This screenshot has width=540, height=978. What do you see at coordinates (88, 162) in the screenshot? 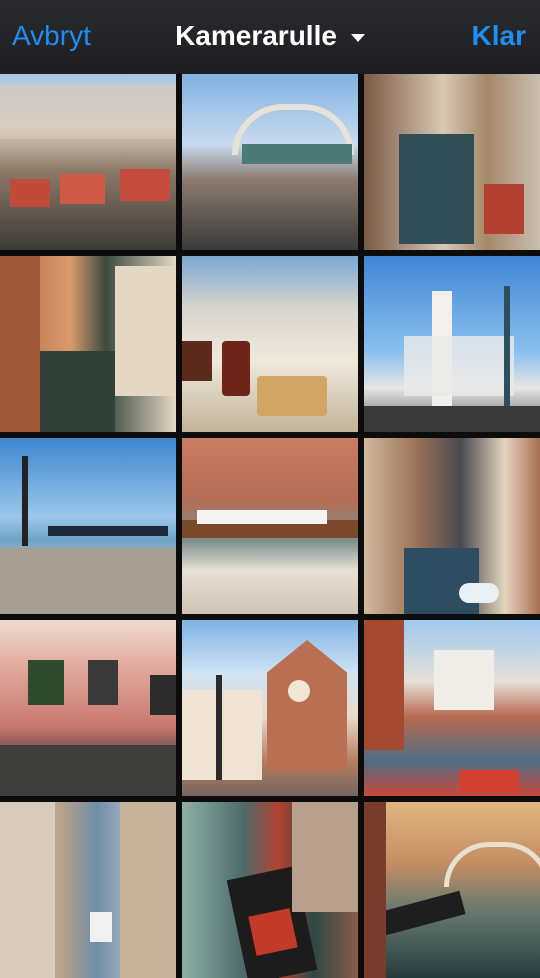
I see `photo-canal-cafe` at bounding box center [88, 162].